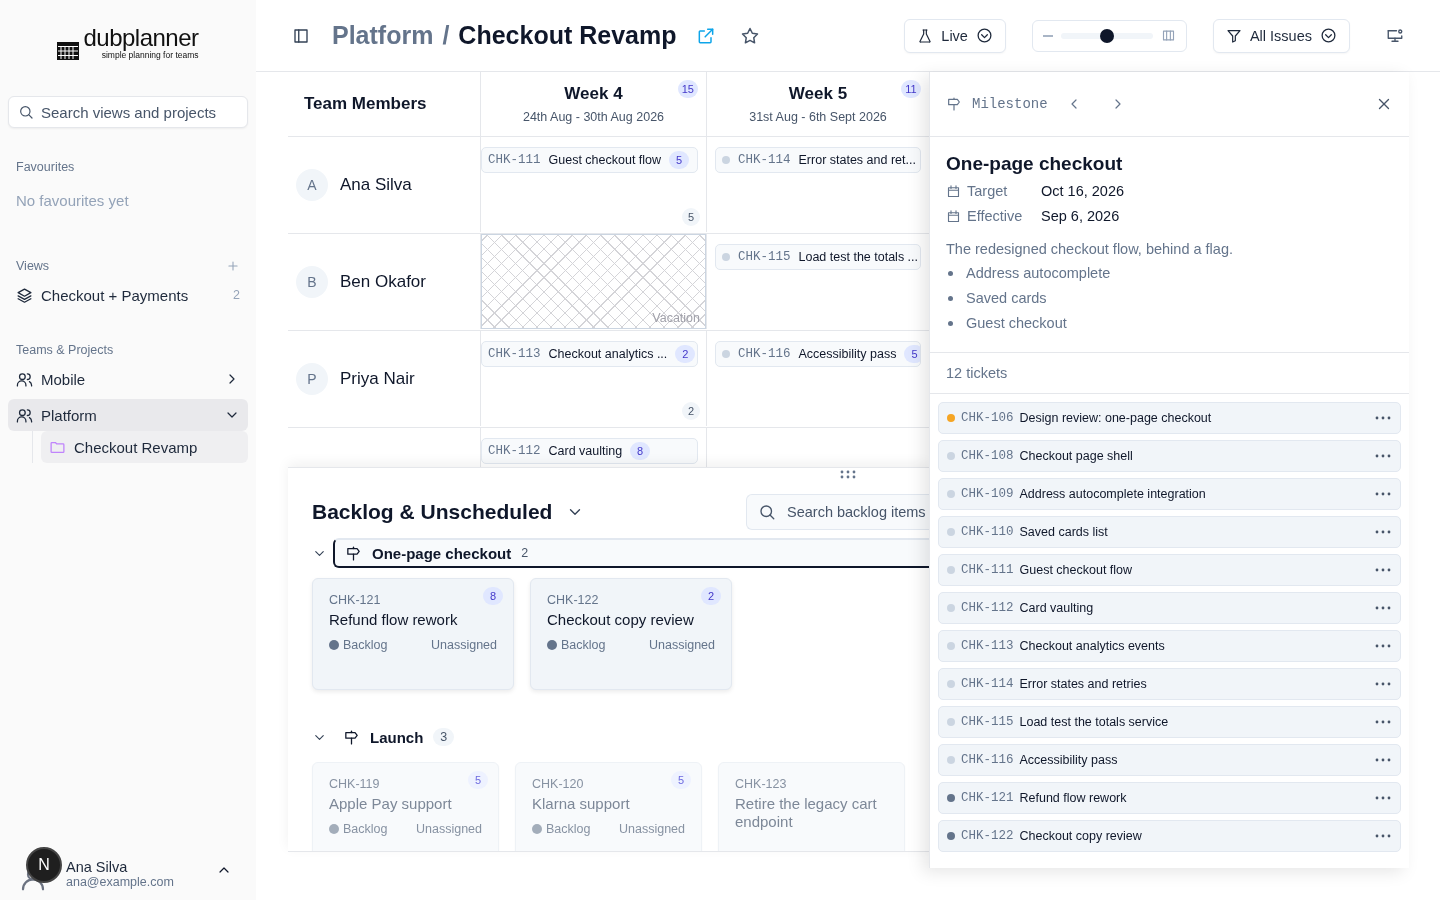 The height and width of the screenshot is (900, 1440). What do you see at coordinates (1169, 494) in the screenshot?
I see `ticket-row: CHK-109 Address autocomplete integration` at bounding box center [1169, 494].